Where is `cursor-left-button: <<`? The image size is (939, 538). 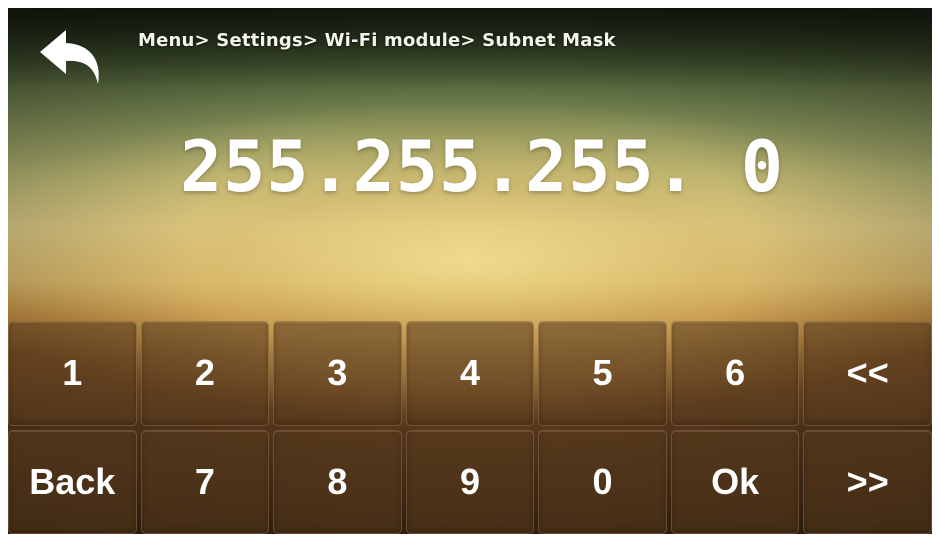
cursor-left-button: << is located at coordinates (867, 373).